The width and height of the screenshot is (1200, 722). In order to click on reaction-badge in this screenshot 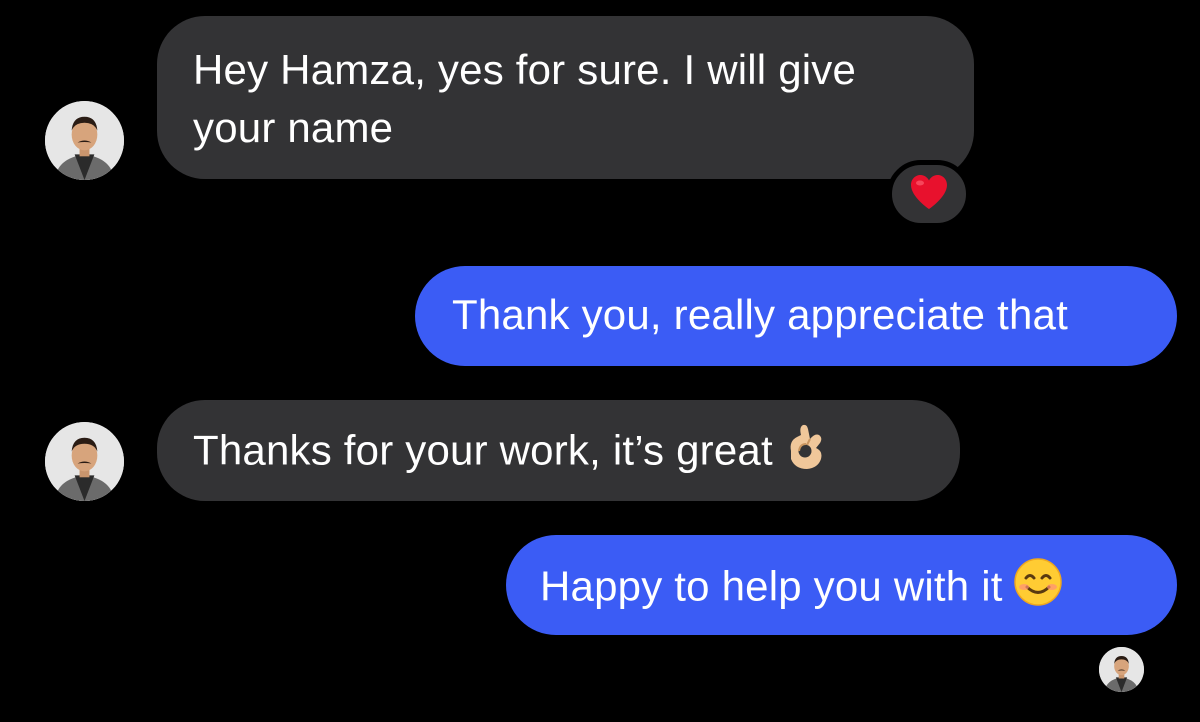, I will do `click(929, 194)`.